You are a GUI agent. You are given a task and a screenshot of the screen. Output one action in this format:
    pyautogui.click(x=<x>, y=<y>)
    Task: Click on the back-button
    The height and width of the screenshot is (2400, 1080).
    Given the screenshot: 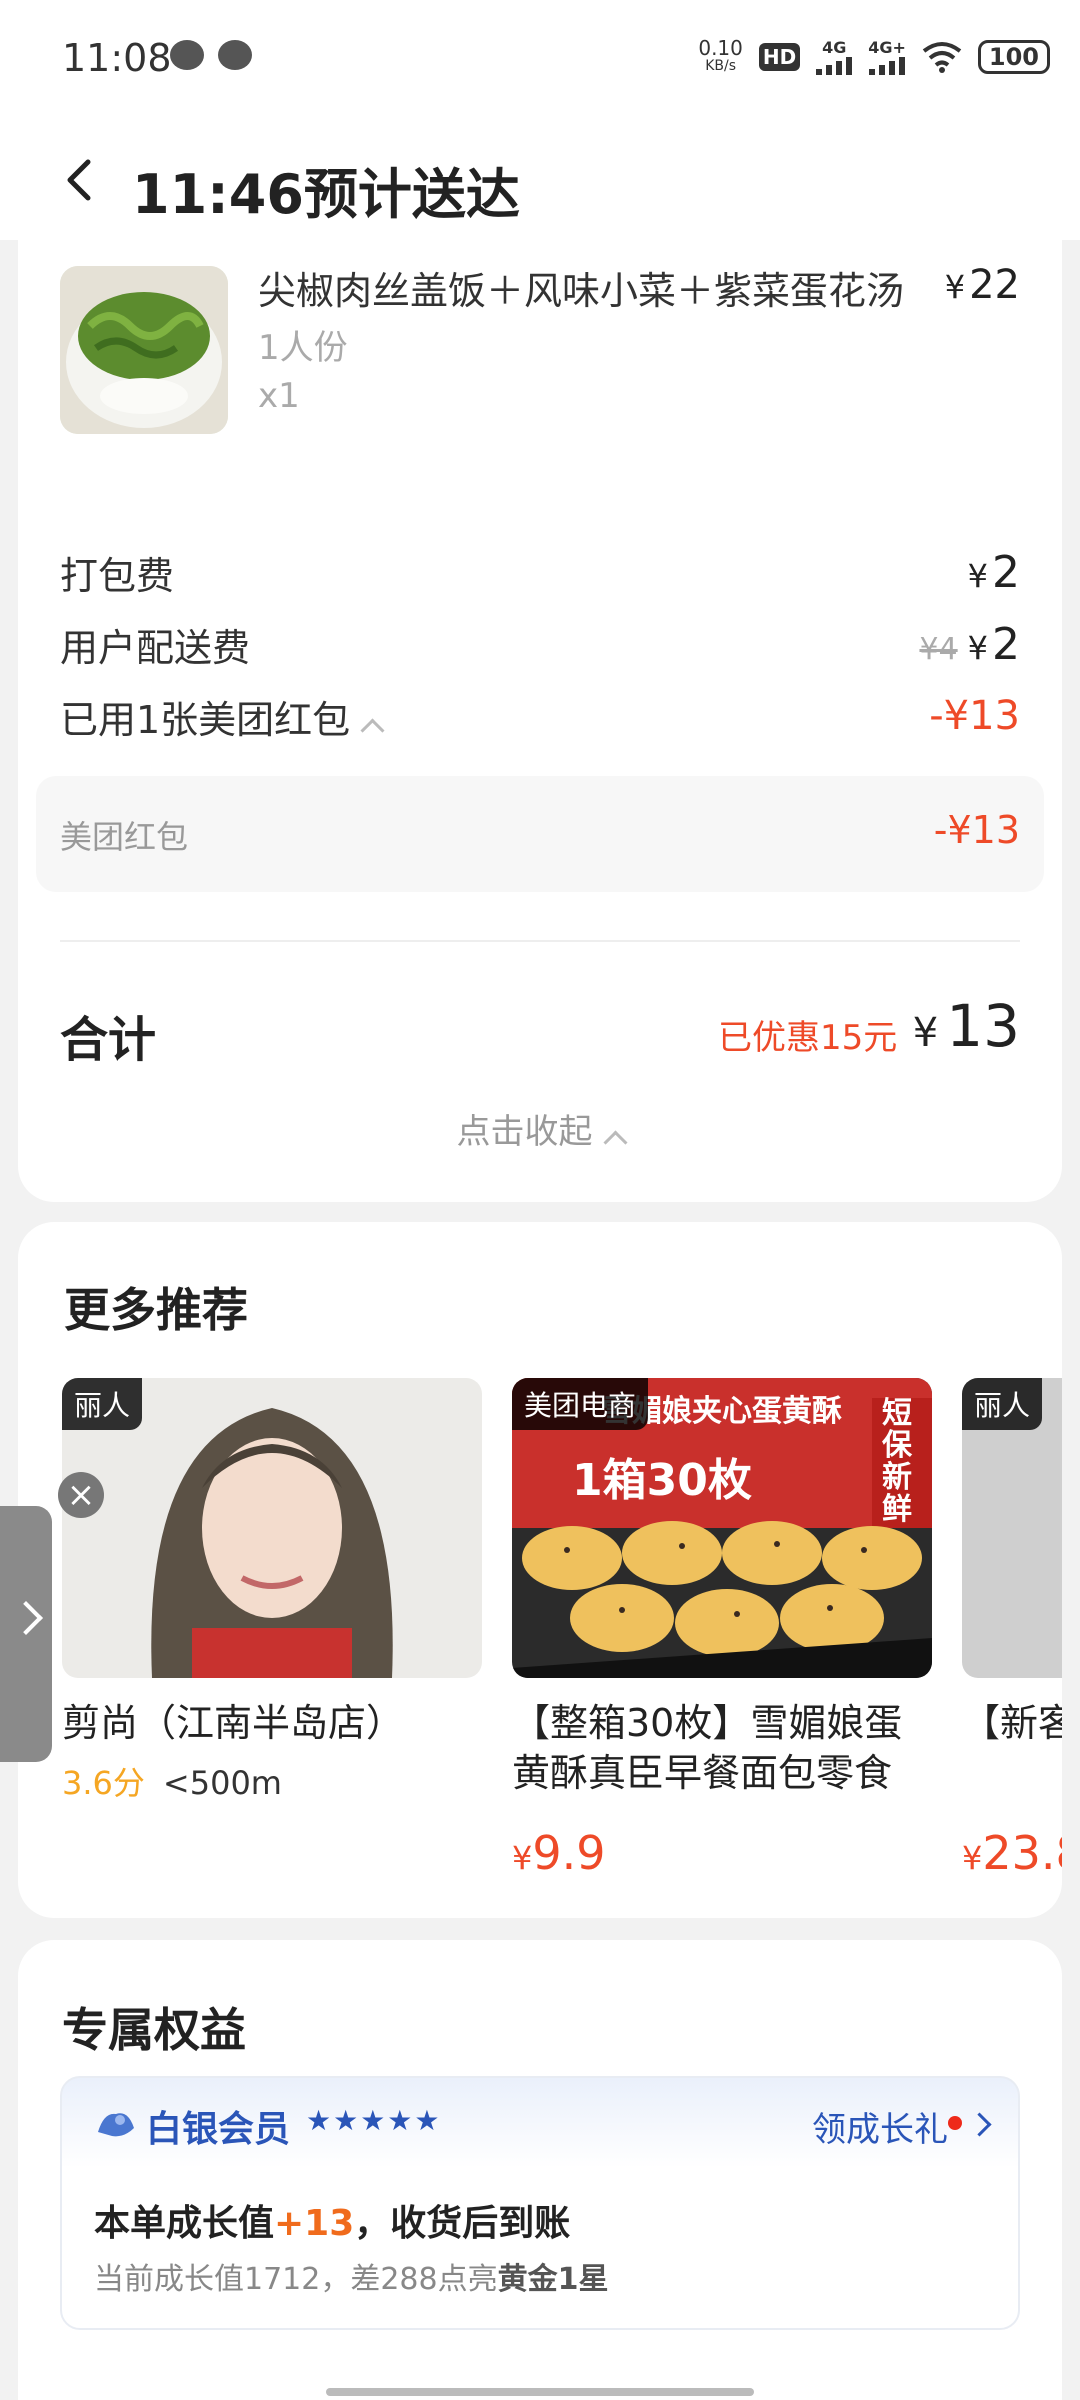 What is the action you would take?
    pyautogui.click(x=80, y=180)
    